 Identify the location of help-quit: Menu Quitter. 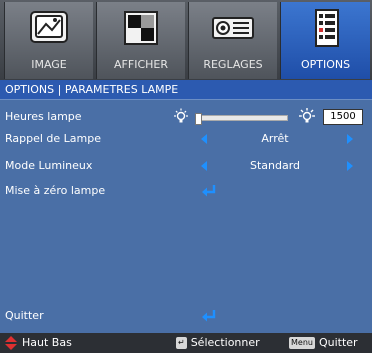
(323, 343).